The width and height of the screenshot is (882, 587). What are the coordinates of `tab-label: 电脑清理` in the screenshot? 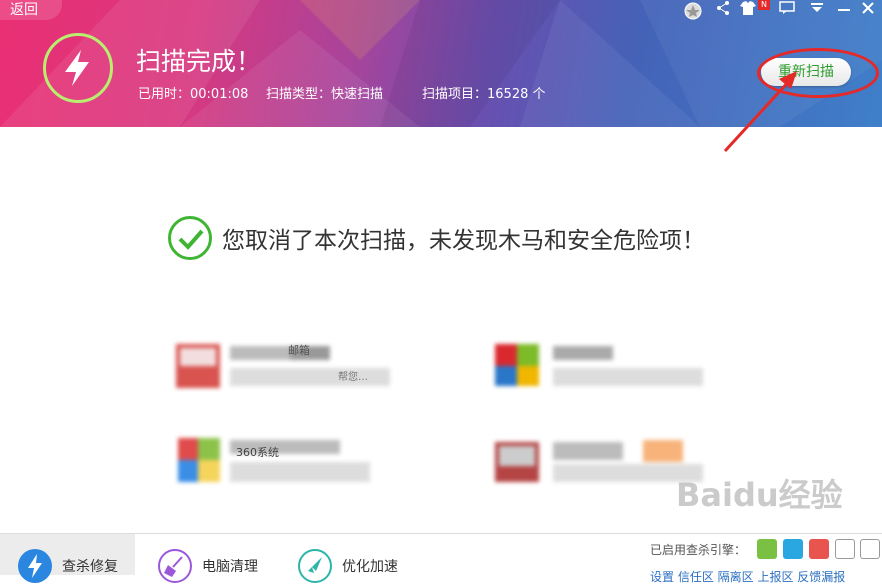 It's located at (230, 566).